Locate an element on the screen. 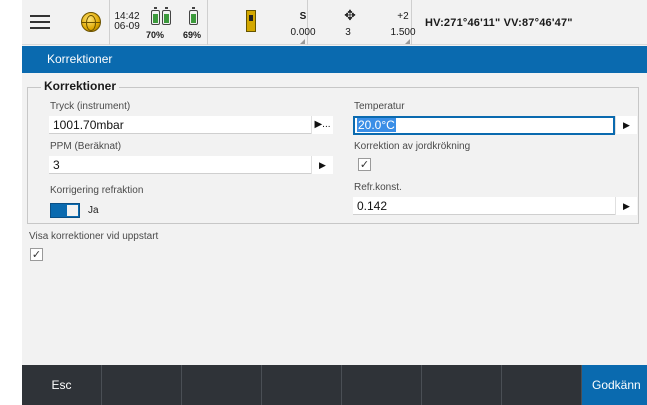 The width and height of the screenshot is (647, 405). date-text: 06-09 is located at coordinates (127, 26).